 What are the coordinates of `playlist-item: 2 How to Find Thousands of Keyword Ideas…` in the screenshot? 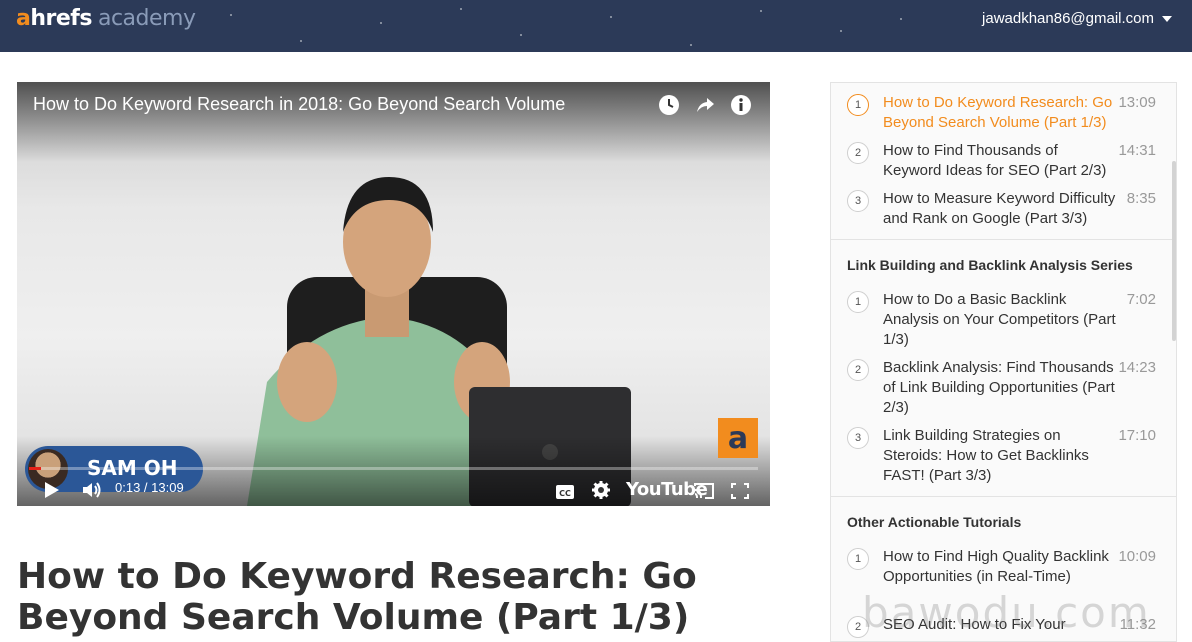 It's located at (1003, 165).